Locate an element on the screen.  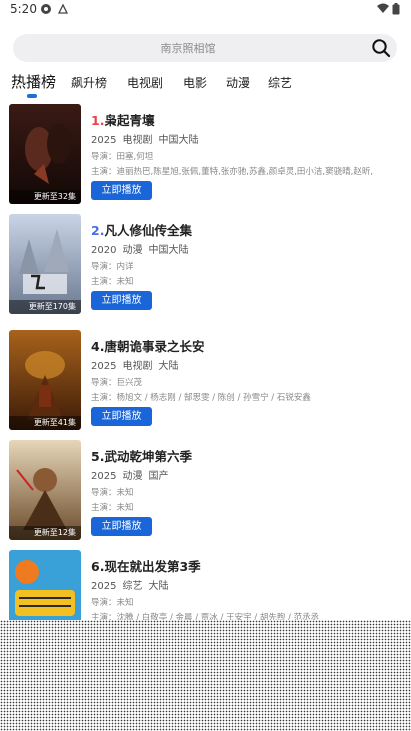
search-icon is located at coordinates (381, 48).